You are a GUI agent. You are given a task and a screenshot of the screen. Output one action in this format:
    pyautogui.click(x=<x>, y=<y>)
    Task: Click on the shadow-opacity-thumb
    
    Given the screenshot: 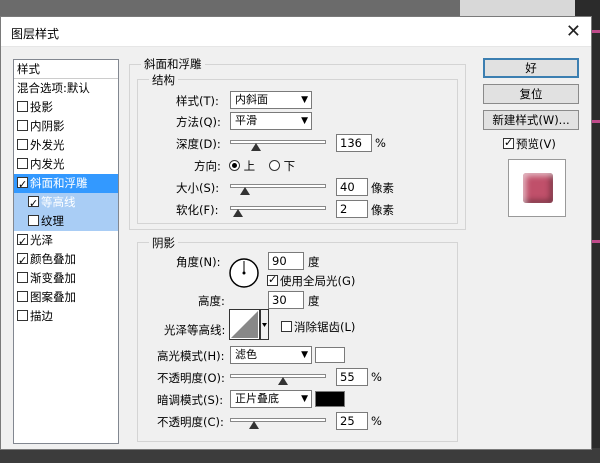 What is the action you would take?
    pyautogui.click(x=254, y=425)
    